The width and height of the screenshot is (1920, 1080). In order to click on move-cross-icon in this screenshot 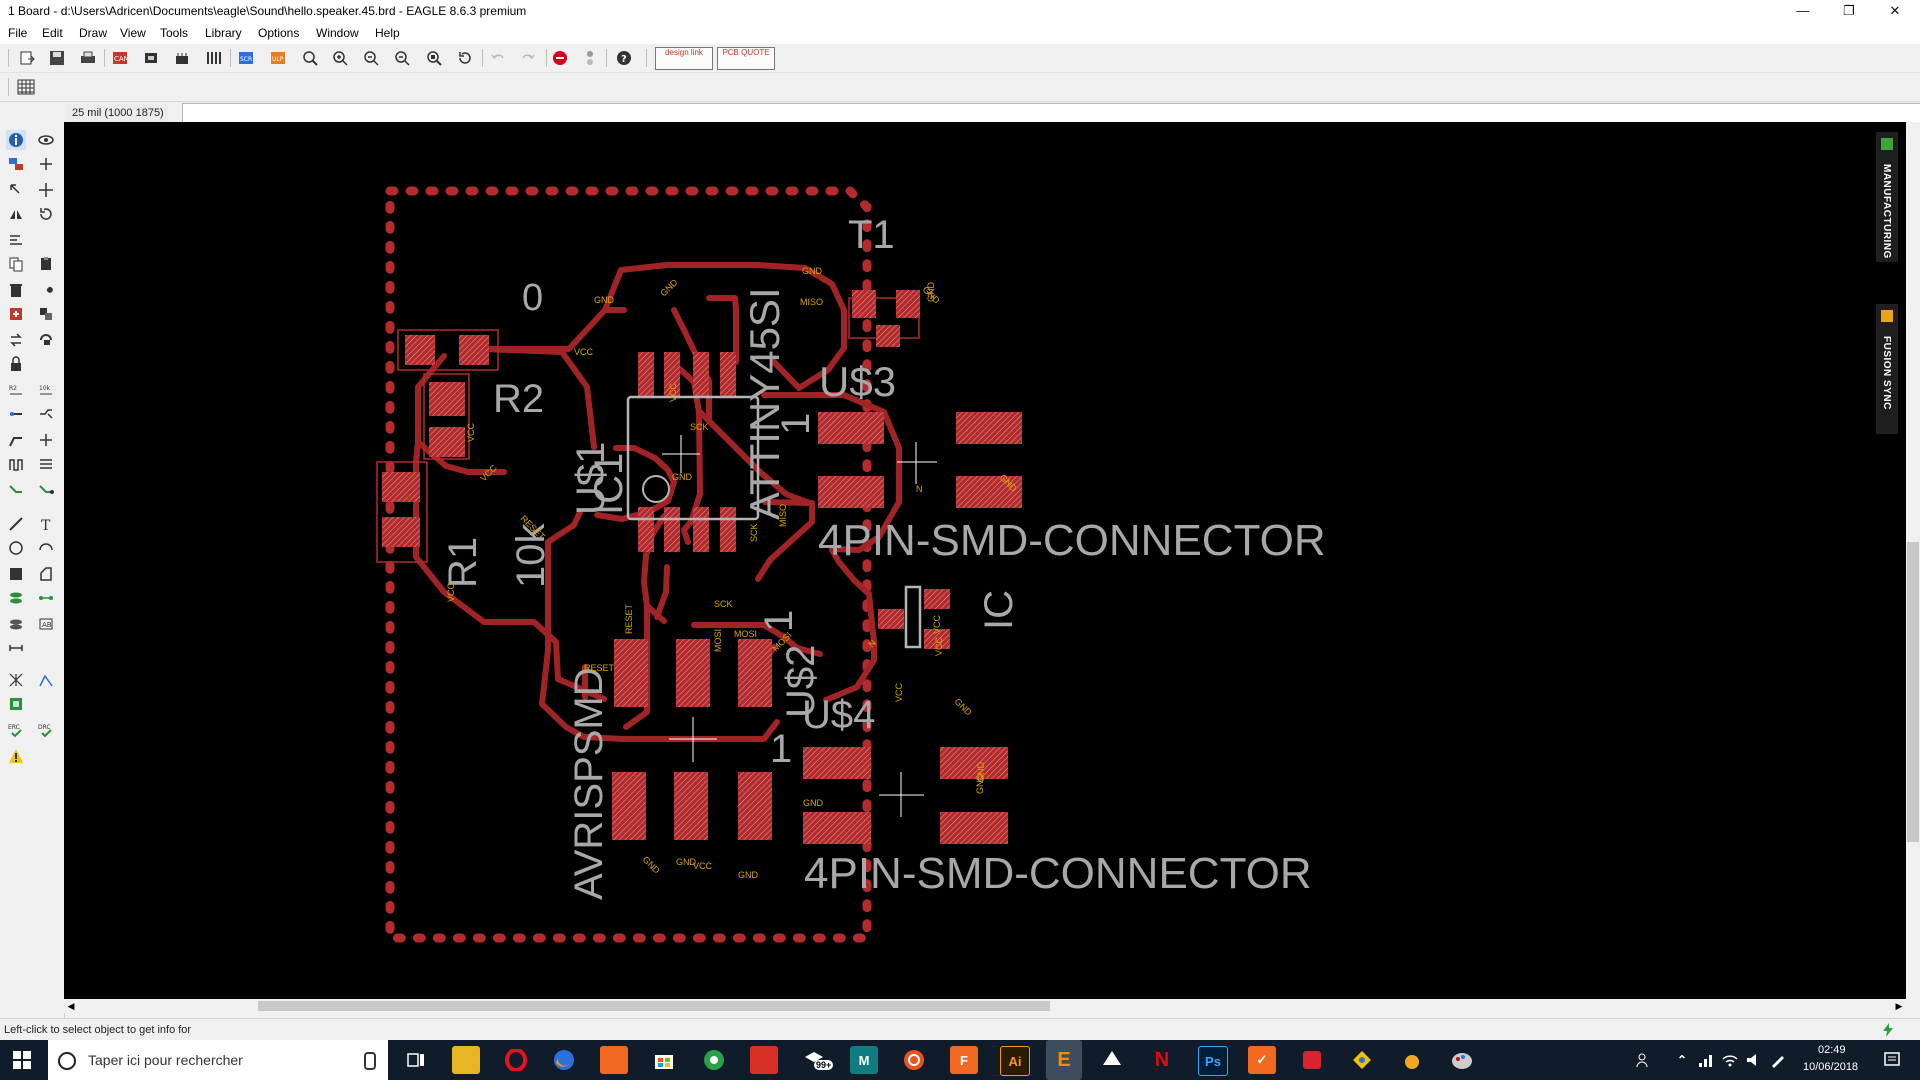, I will do `click(46, 190)`.